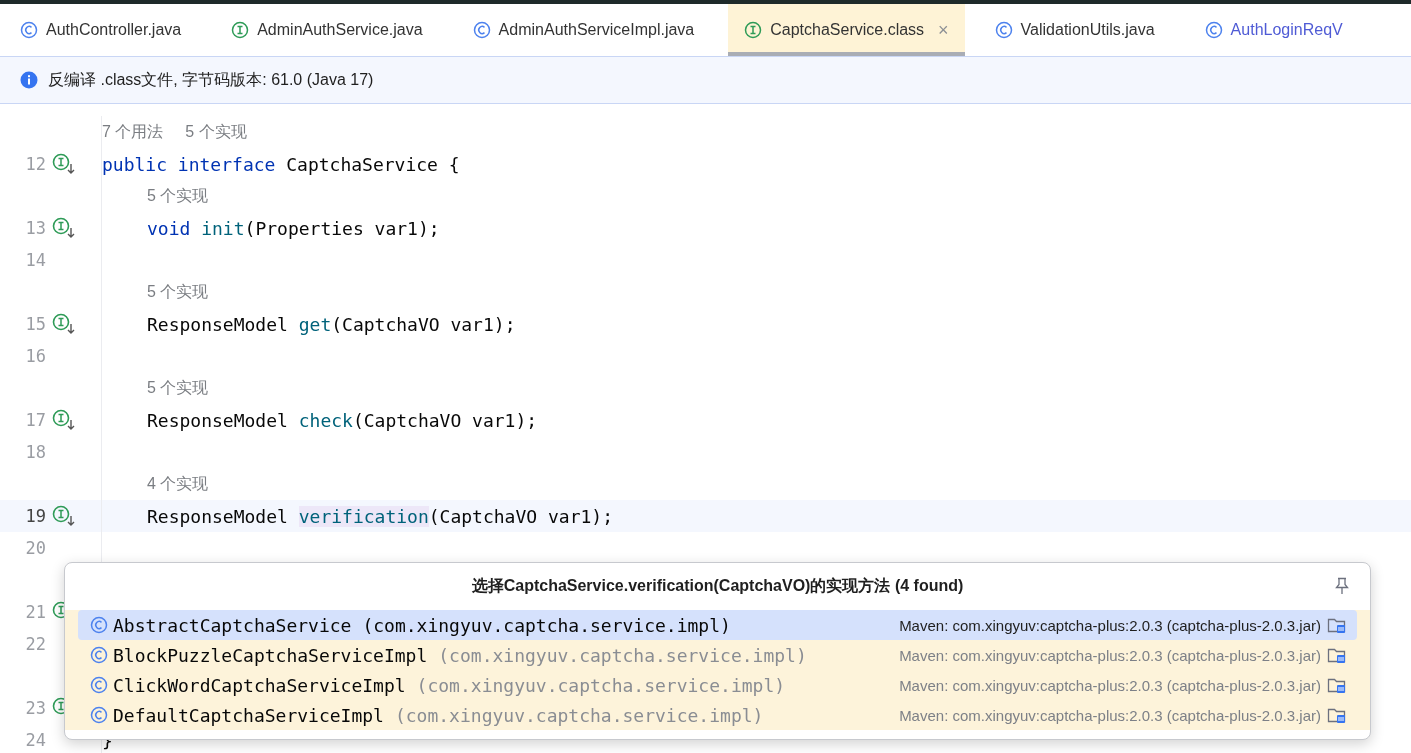 This screenshot has height=753, width=1411. What do you see at coordinates (169, 228) in the screenshot?
I see `code-token: void` at bounding box center [169, 228].